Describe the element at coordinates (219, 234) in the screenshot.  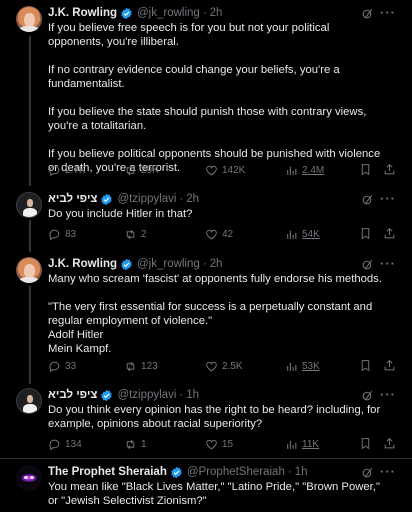
I see `like-button: 42` at that location.